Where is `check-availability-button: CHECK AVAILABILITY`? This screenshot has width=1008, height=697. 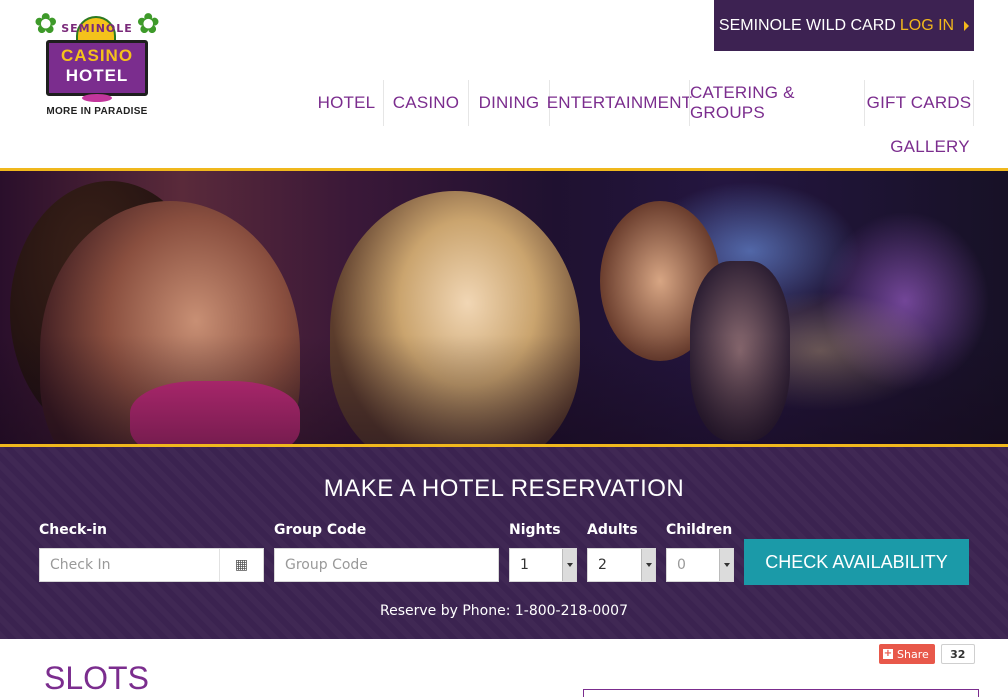 check-availability-button: CHECK AVAILABILITY is located at coordinates (856, 562).